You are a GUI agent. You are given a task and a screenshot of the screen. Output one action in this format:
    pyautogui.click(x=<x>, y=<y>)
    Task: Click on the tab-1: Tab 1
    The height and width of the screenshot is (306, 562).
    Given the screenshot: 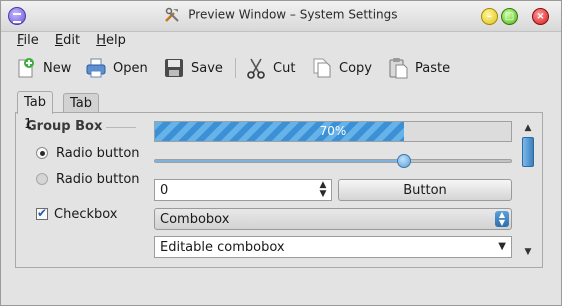 What is the action you would take?
    pyautogui.click(x=35, y=111)
    